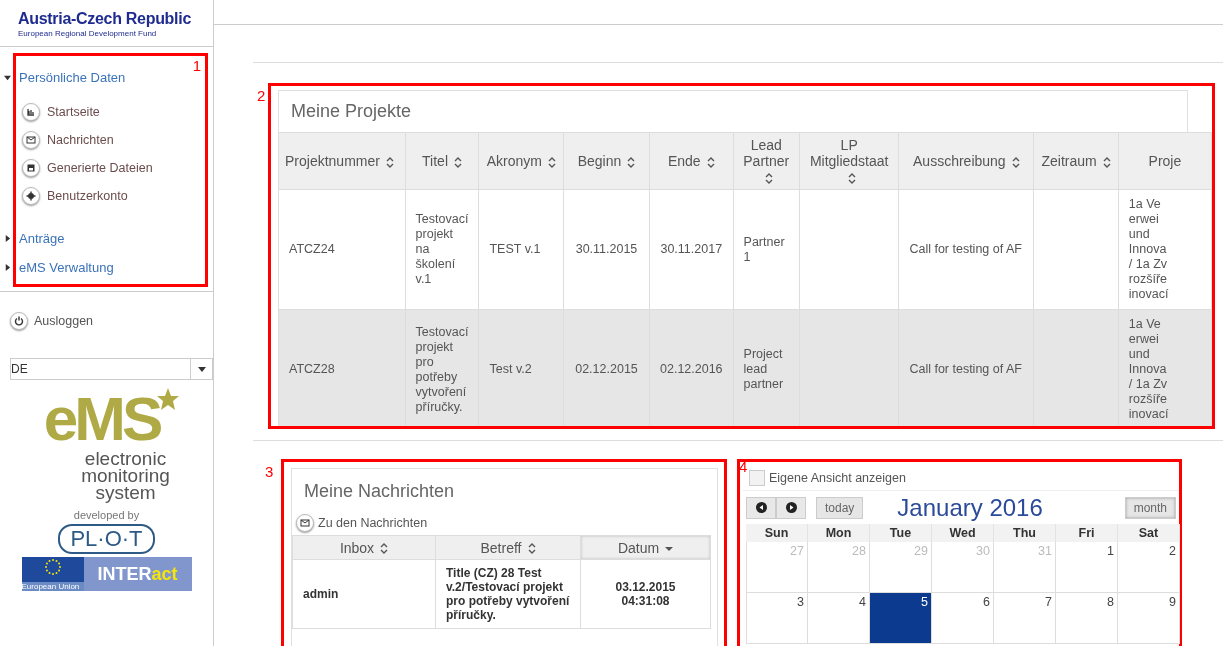  I want to click on table-cell: Project lead partner, so click(766, 367).